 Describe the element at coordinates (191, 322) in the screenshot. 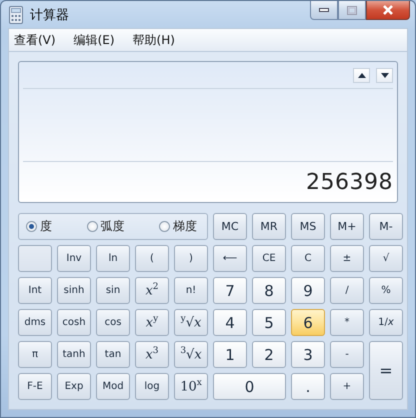

I see `function-key: $^{y}$√x` at that location.